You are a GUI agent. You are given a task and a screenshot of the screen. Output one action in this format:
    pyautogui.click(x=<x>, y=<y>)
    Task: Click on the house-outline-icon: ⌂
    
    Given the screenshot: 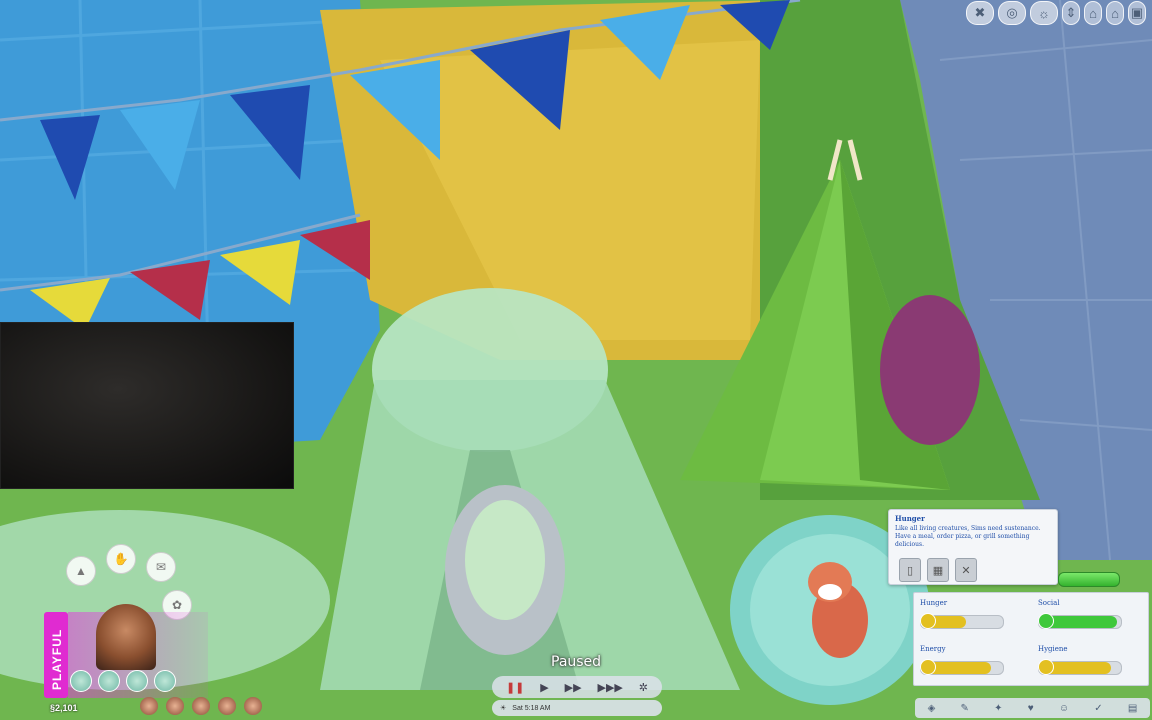 What is the action you would take?
    pyautogui.click(x=1115, y=13)
    